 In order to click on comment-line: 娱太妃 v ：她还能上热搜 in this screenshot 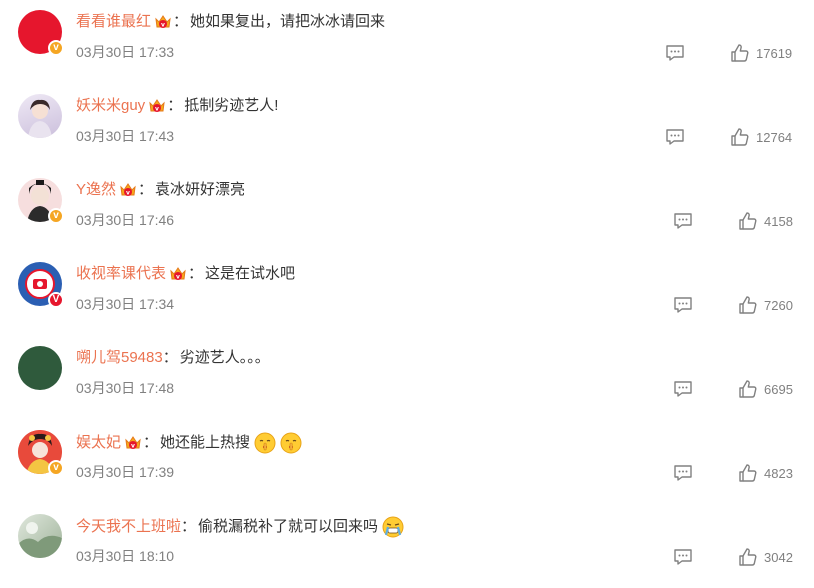, I will do `click(189, 443)`.